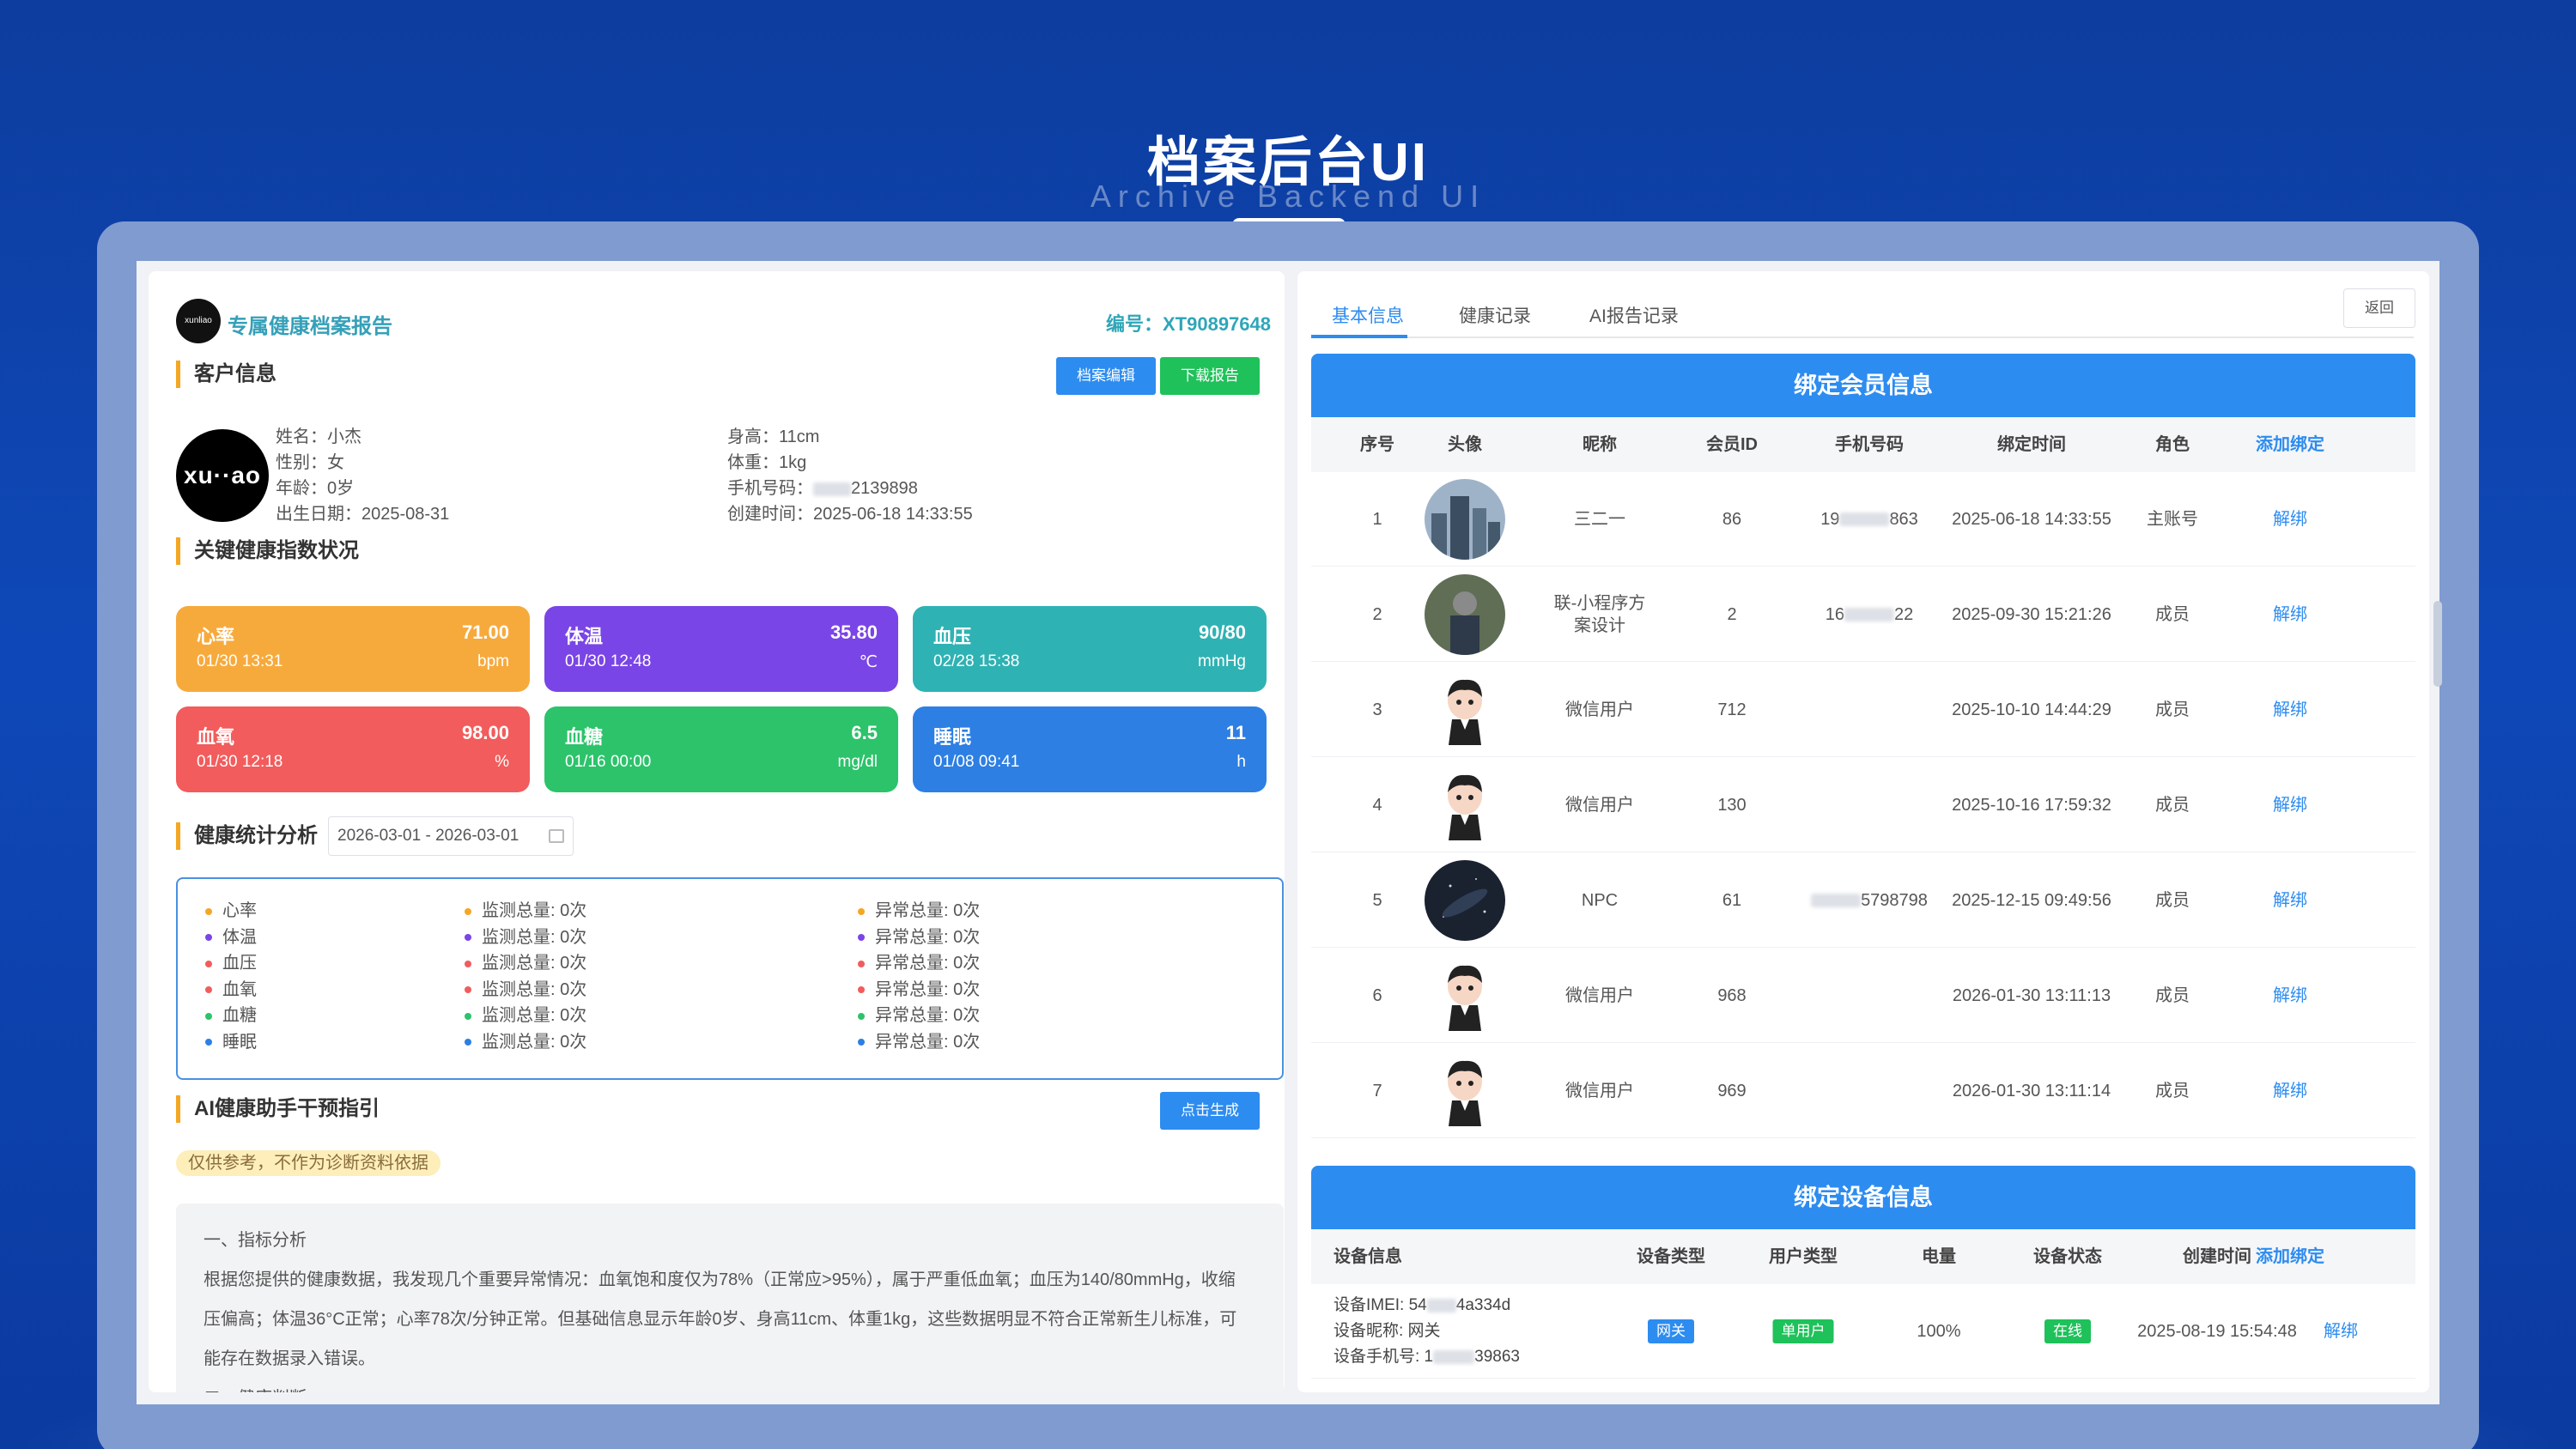  What do you see at coordinates (1188, 324) in the screenshot?
I see `report-number: 编号：XT90897648` at bounding box center [1188, 324].